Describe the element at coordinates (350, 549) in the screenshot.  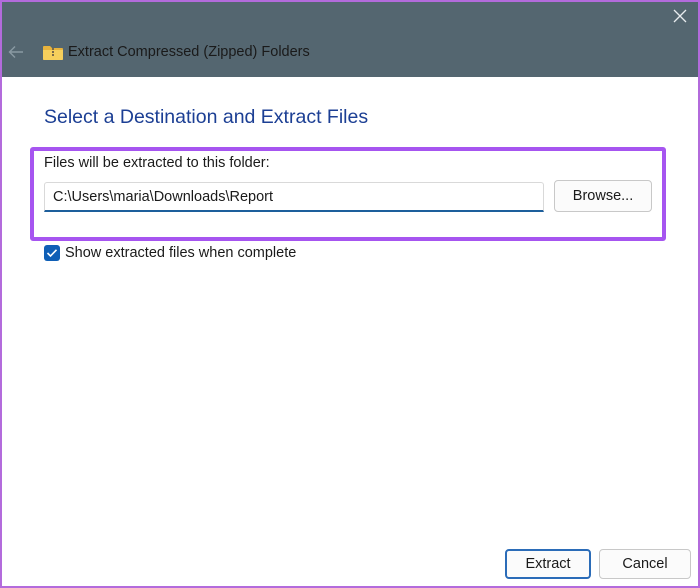
I see `dialog-footer` at that location.